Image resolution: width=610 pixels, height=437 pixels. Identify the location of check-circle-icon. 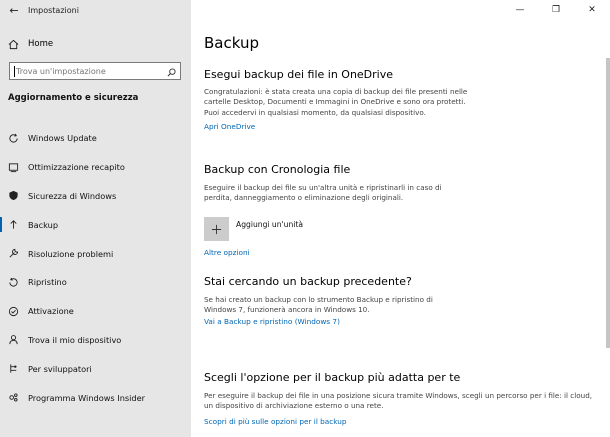
(13, 311).